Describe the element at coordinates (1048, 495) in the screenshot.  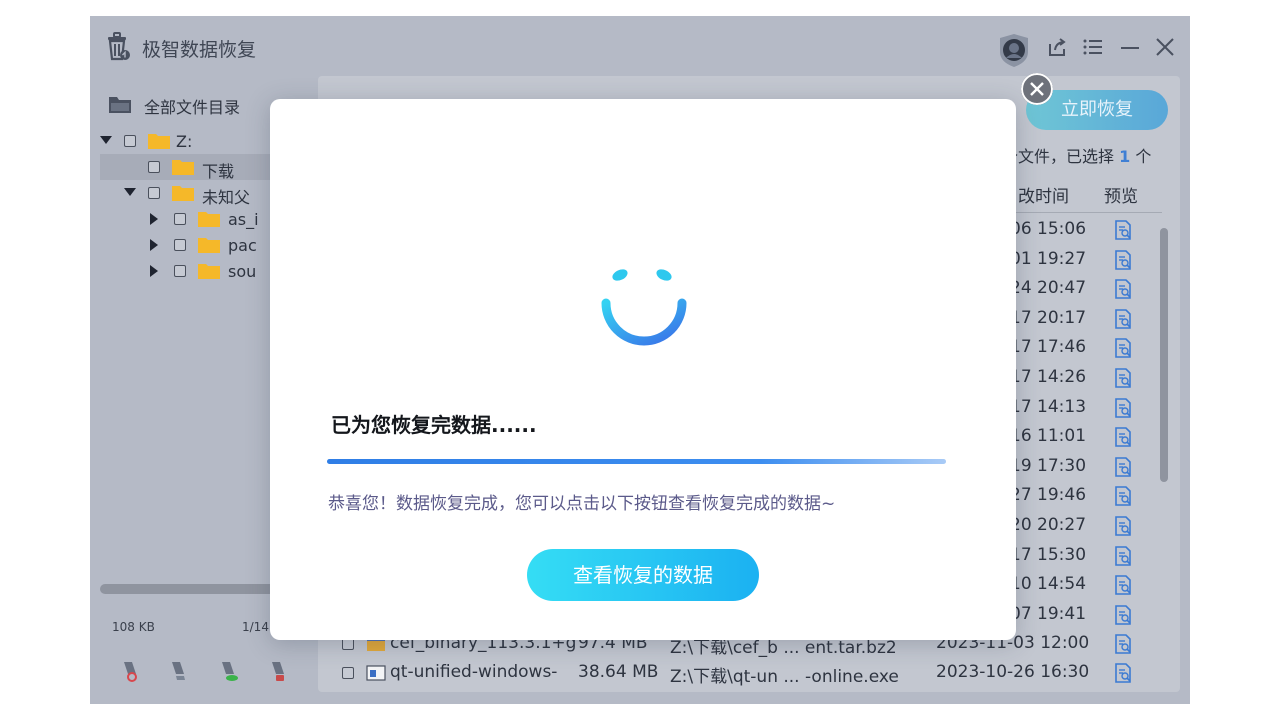
I see `file-time: 27 19:46` at that location.